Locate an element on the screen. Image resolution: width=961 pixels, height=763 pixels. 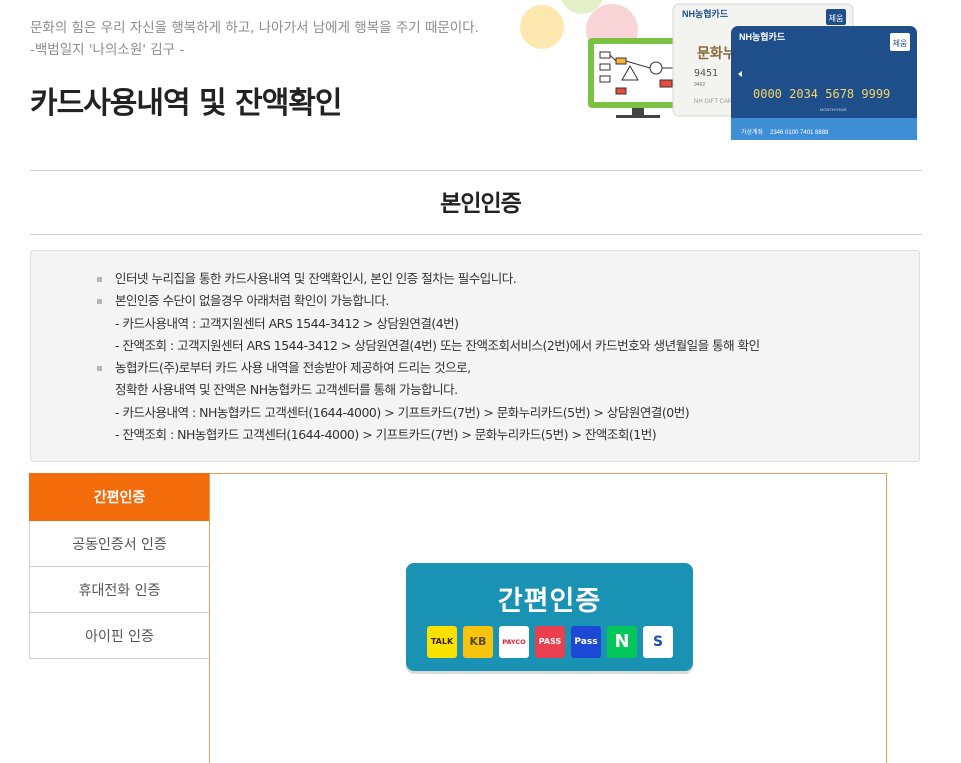
kakao-talk-icon: TALK is located at coordinates (442, 642).